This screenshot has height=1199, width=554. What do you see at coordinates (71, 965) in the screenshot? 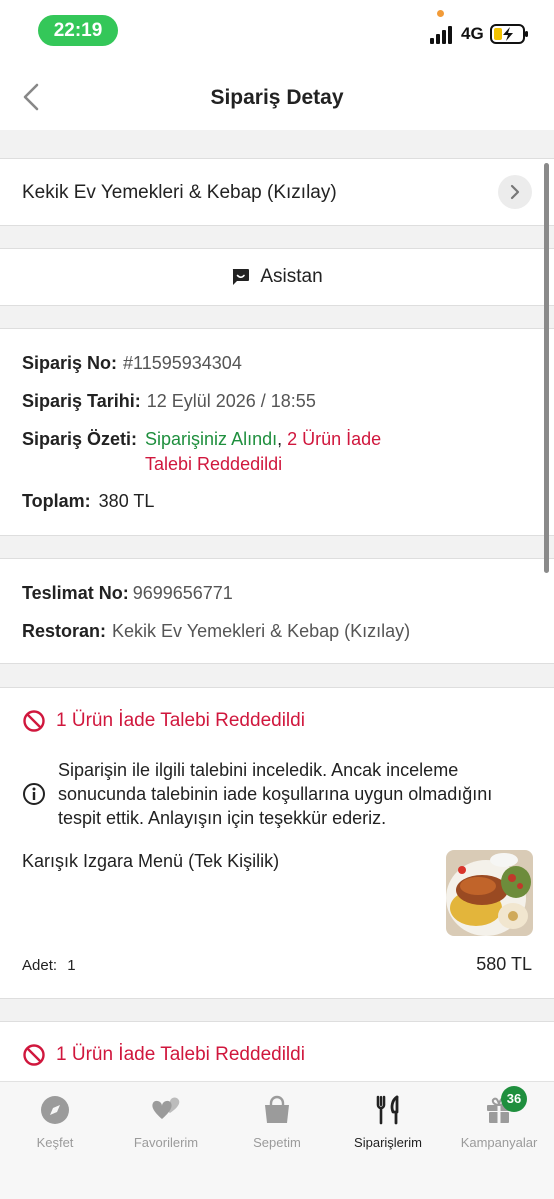
I see `quantity-value: 1` at bounding box center [71, 965].